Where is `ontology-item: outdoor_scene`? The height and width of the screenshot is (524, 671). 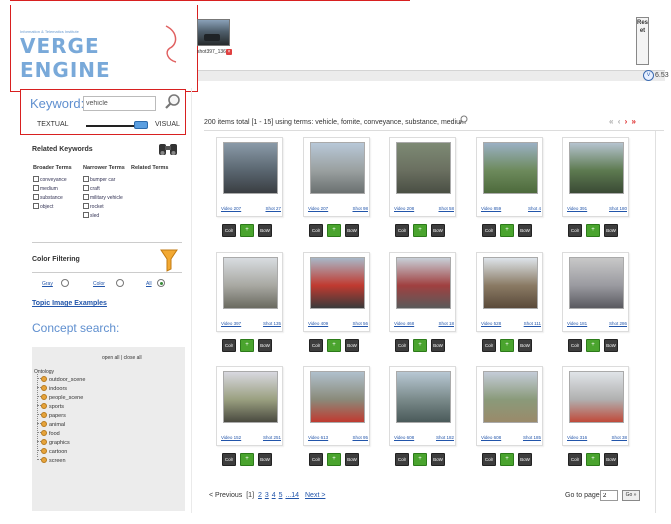 ontology-item: outdoor_scene is located at coordinates (61, 380).